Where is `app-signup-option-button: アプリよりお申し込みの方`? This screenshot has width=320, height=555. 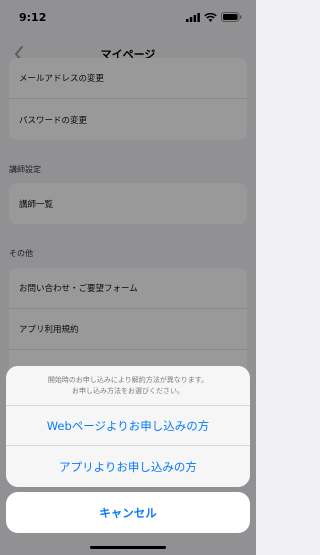 app-signup-option-button: アプリよりお申し込みの方 is located at coordinates (128, 466).